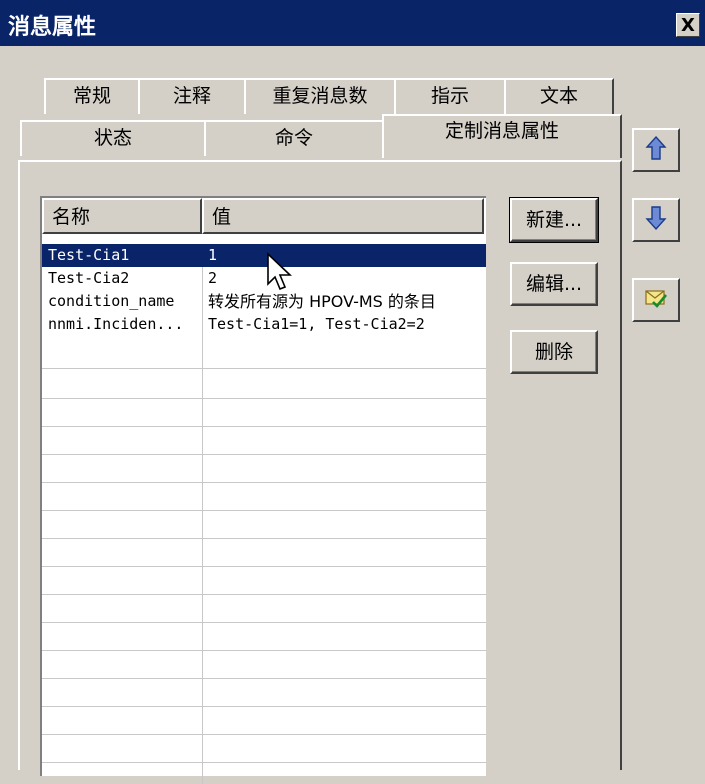 Image resolution: width=705 pixels, height=784 pixels. I want to click on tab-label: 常规, so click(91, 96).